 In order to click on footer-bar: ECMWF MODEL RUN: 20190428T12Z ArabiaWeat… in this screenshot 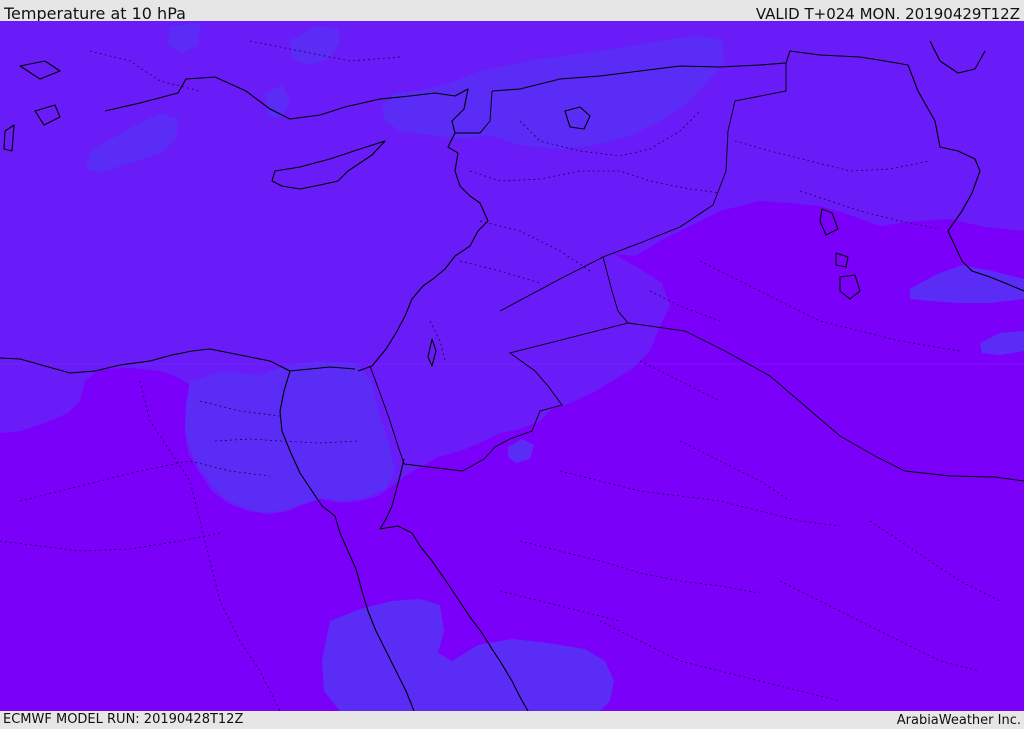, I will do `click(512, 720)`.